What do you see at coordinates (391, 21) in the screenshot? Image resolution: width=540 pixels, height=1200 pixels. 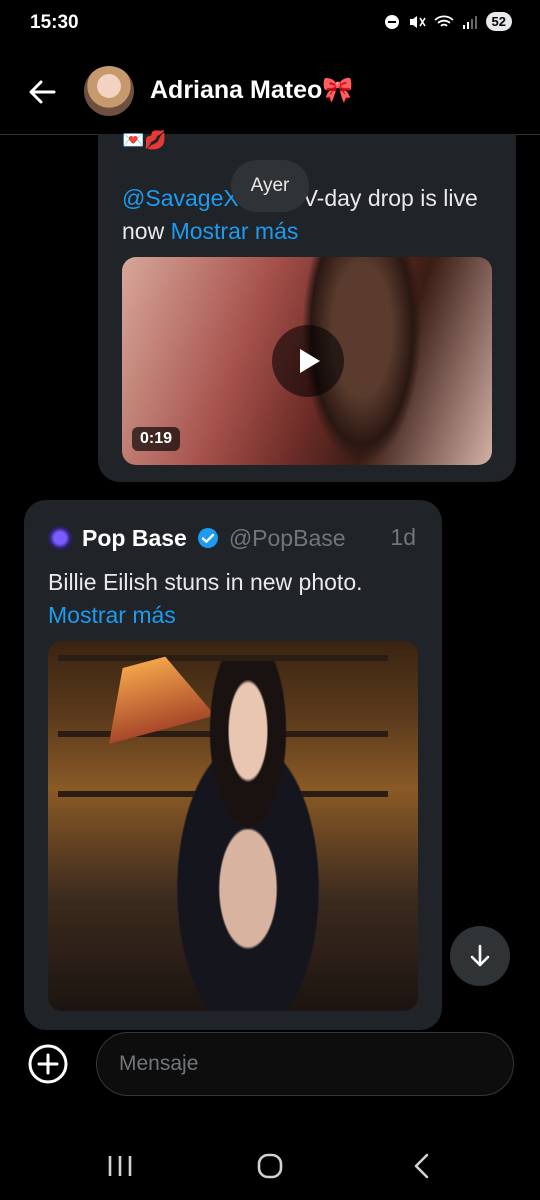 I see `dnd-icon` at bounding box center [391, 21].